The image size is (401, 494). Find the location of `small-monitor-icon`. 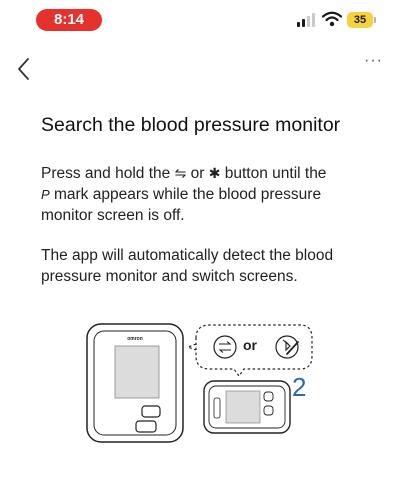

small-monitor-icon is located at coordinates (247, 407).